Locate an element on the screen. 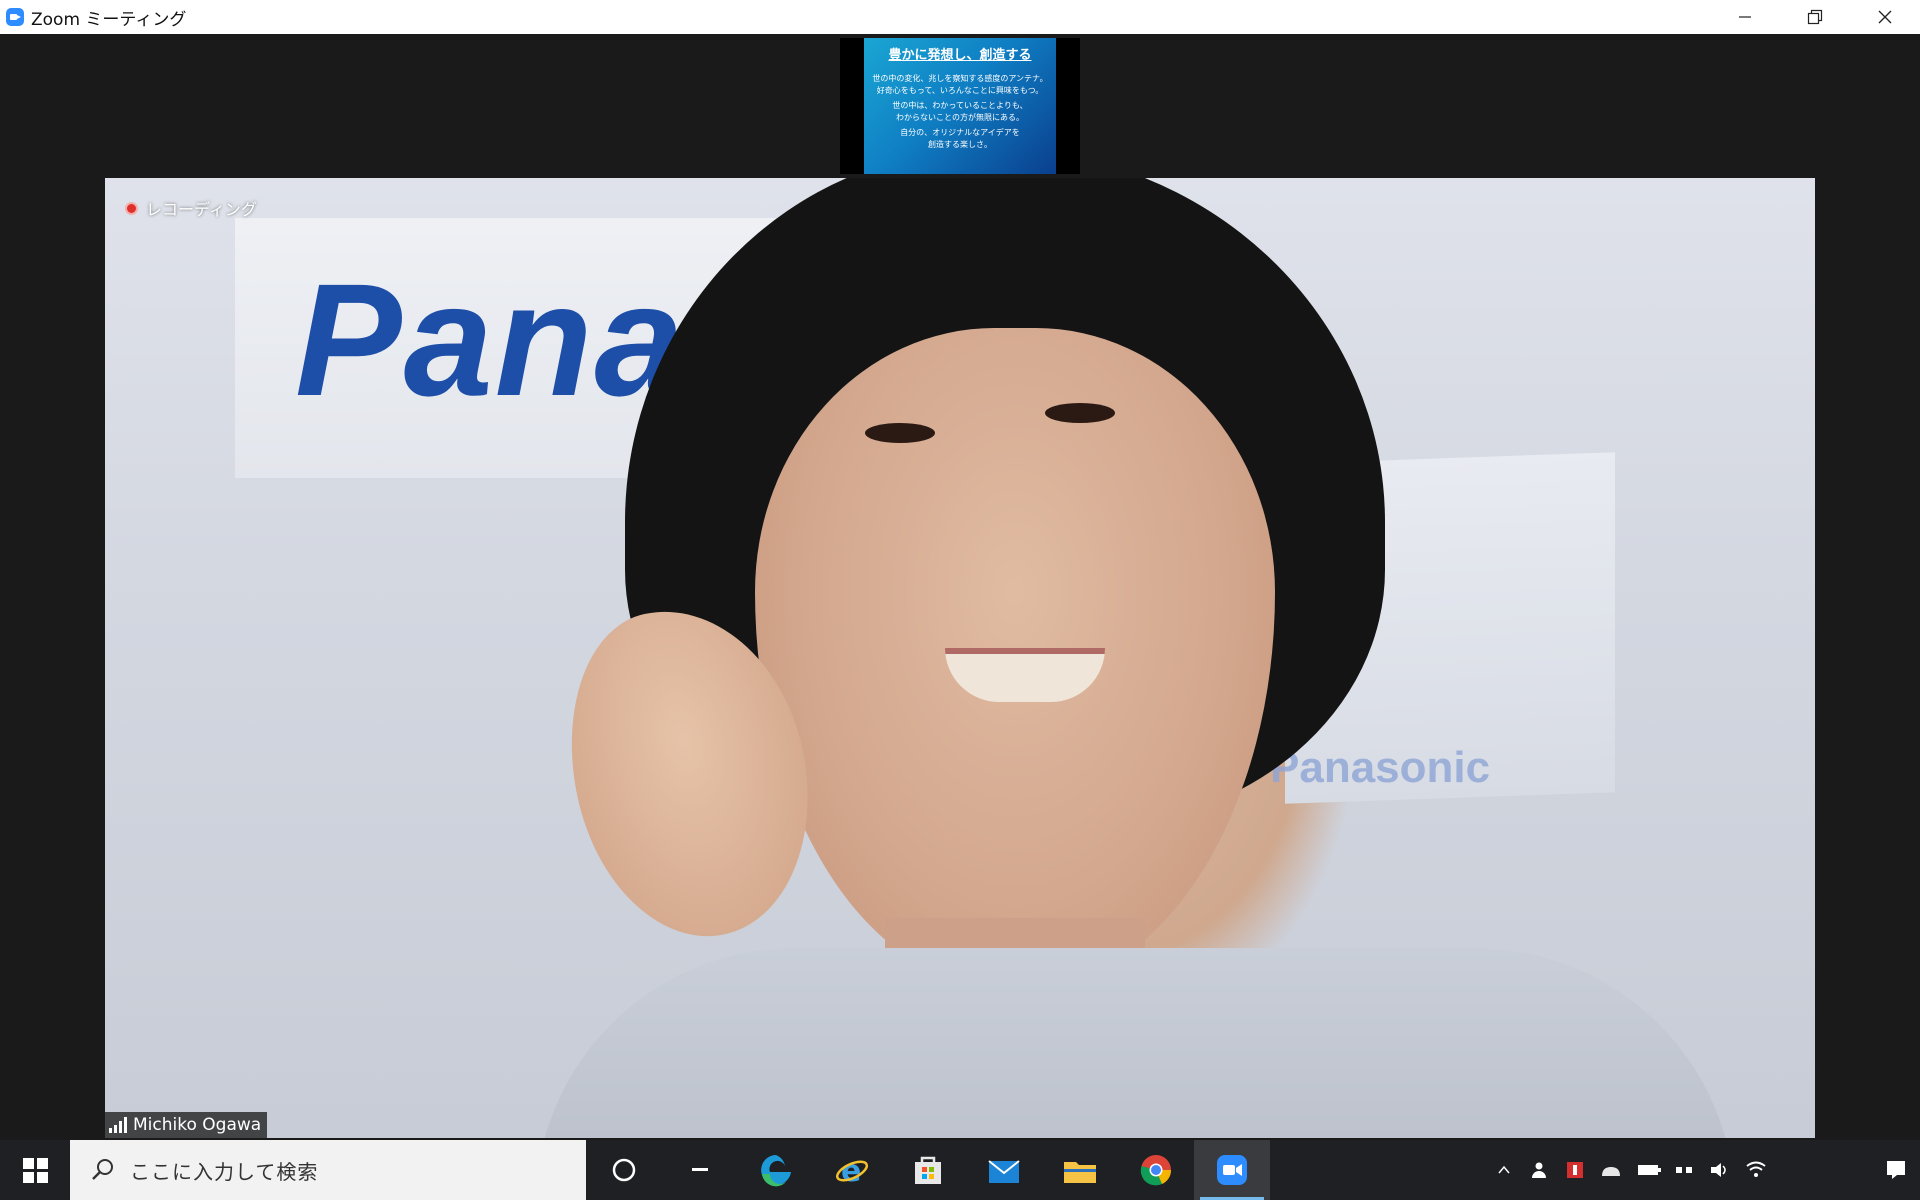 The width and height of the screenshot is (1920, 1200). internet-explorer-icon: e is located at coordinates (852, 1171).